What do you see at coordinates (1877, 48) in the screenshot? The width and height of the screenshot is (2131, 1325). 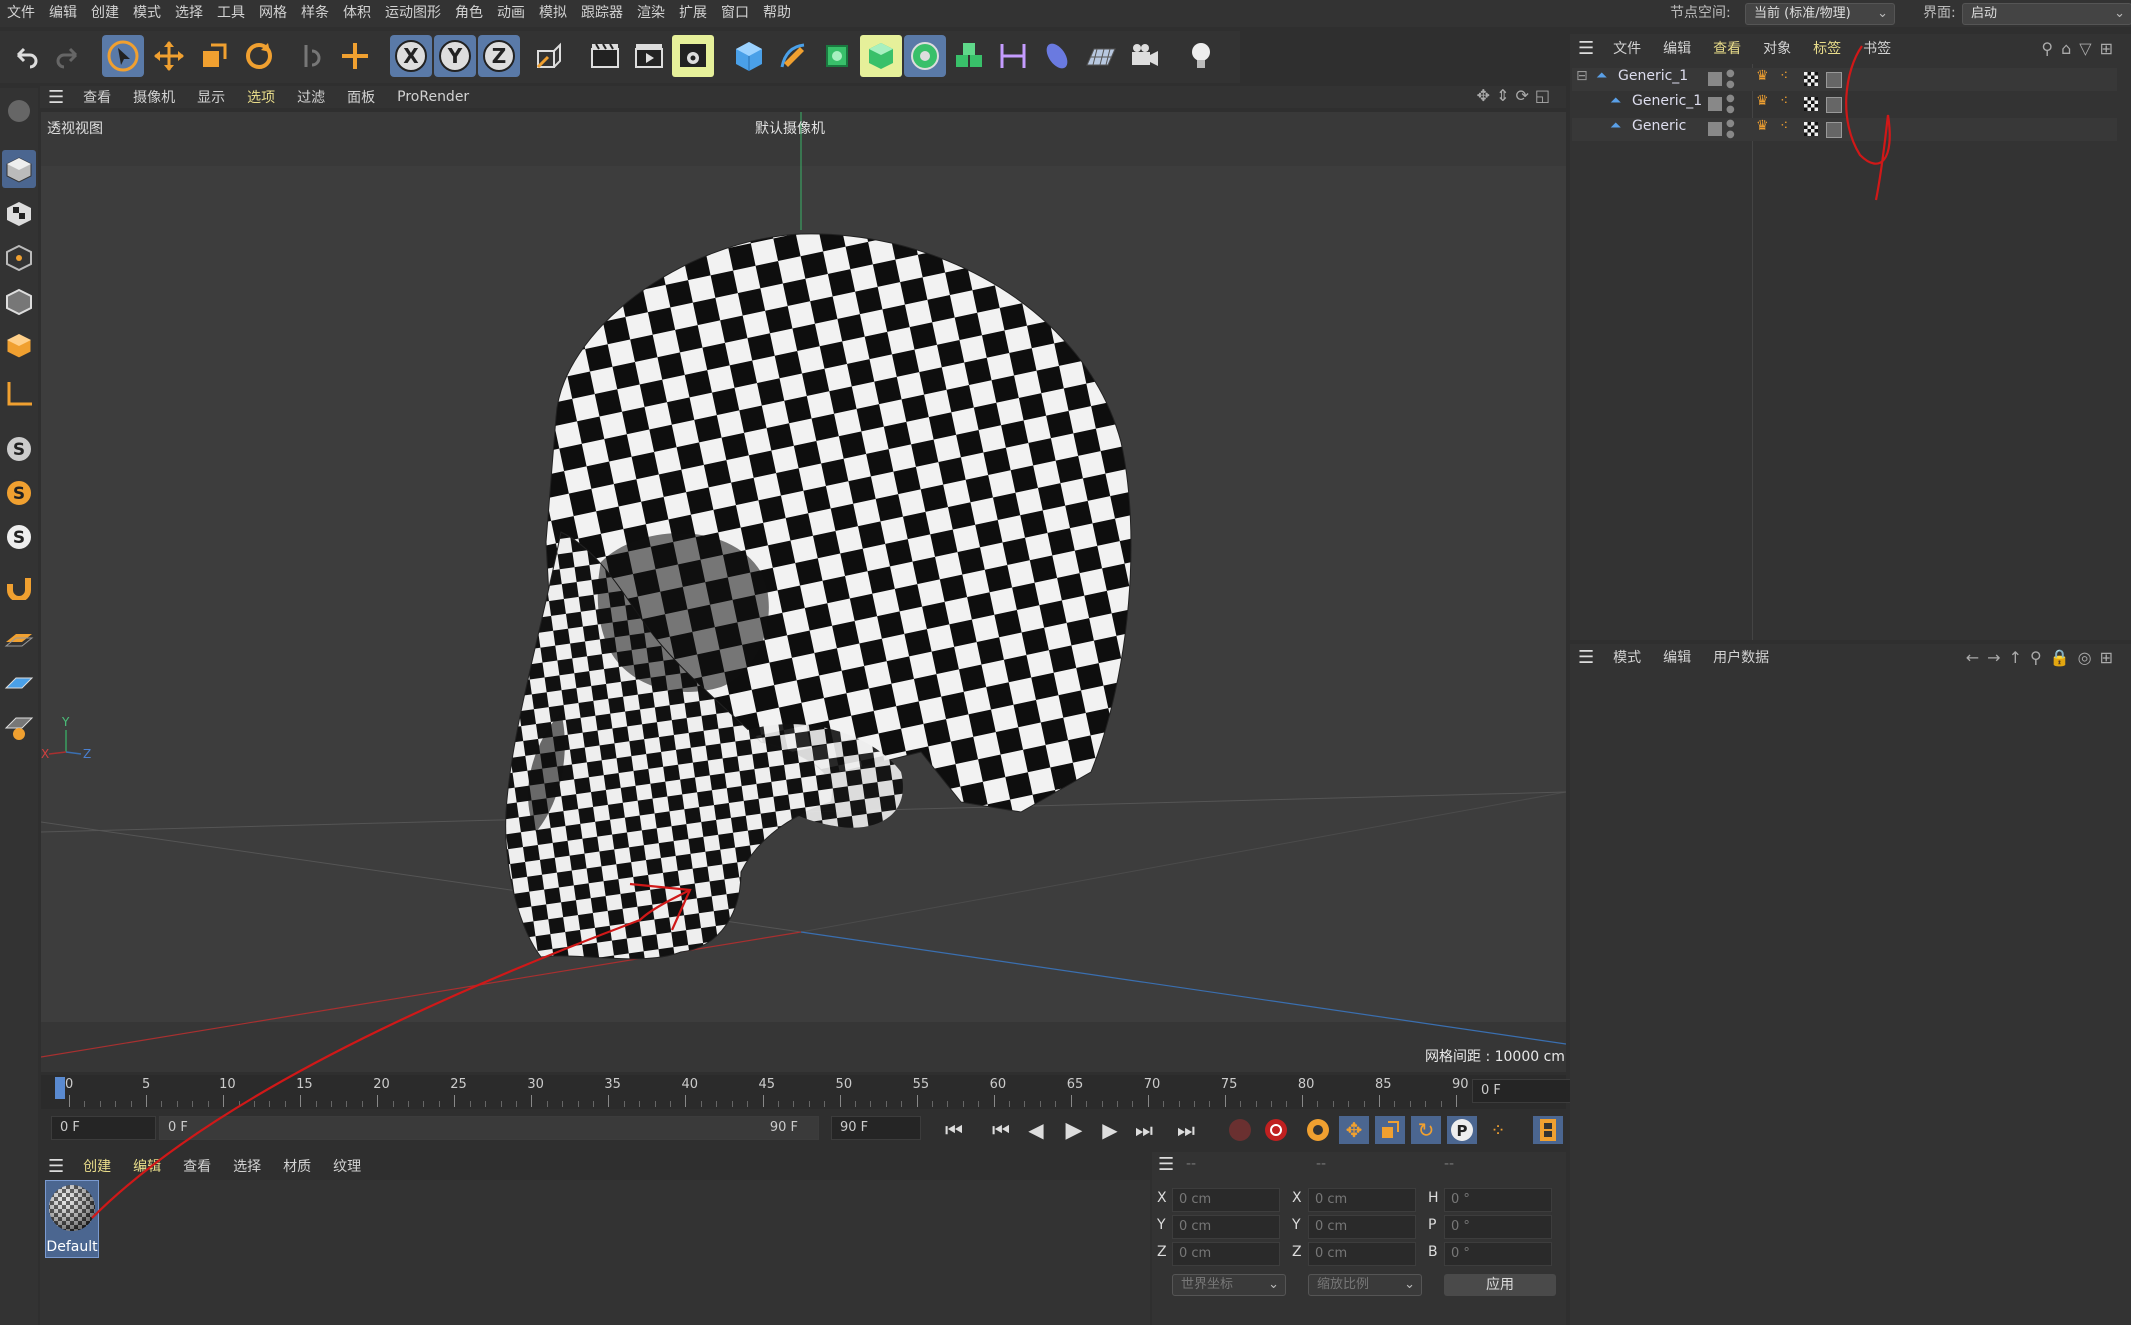 I see `object-menu-bookmarks: 书签` at bounding box center [1877, 48].